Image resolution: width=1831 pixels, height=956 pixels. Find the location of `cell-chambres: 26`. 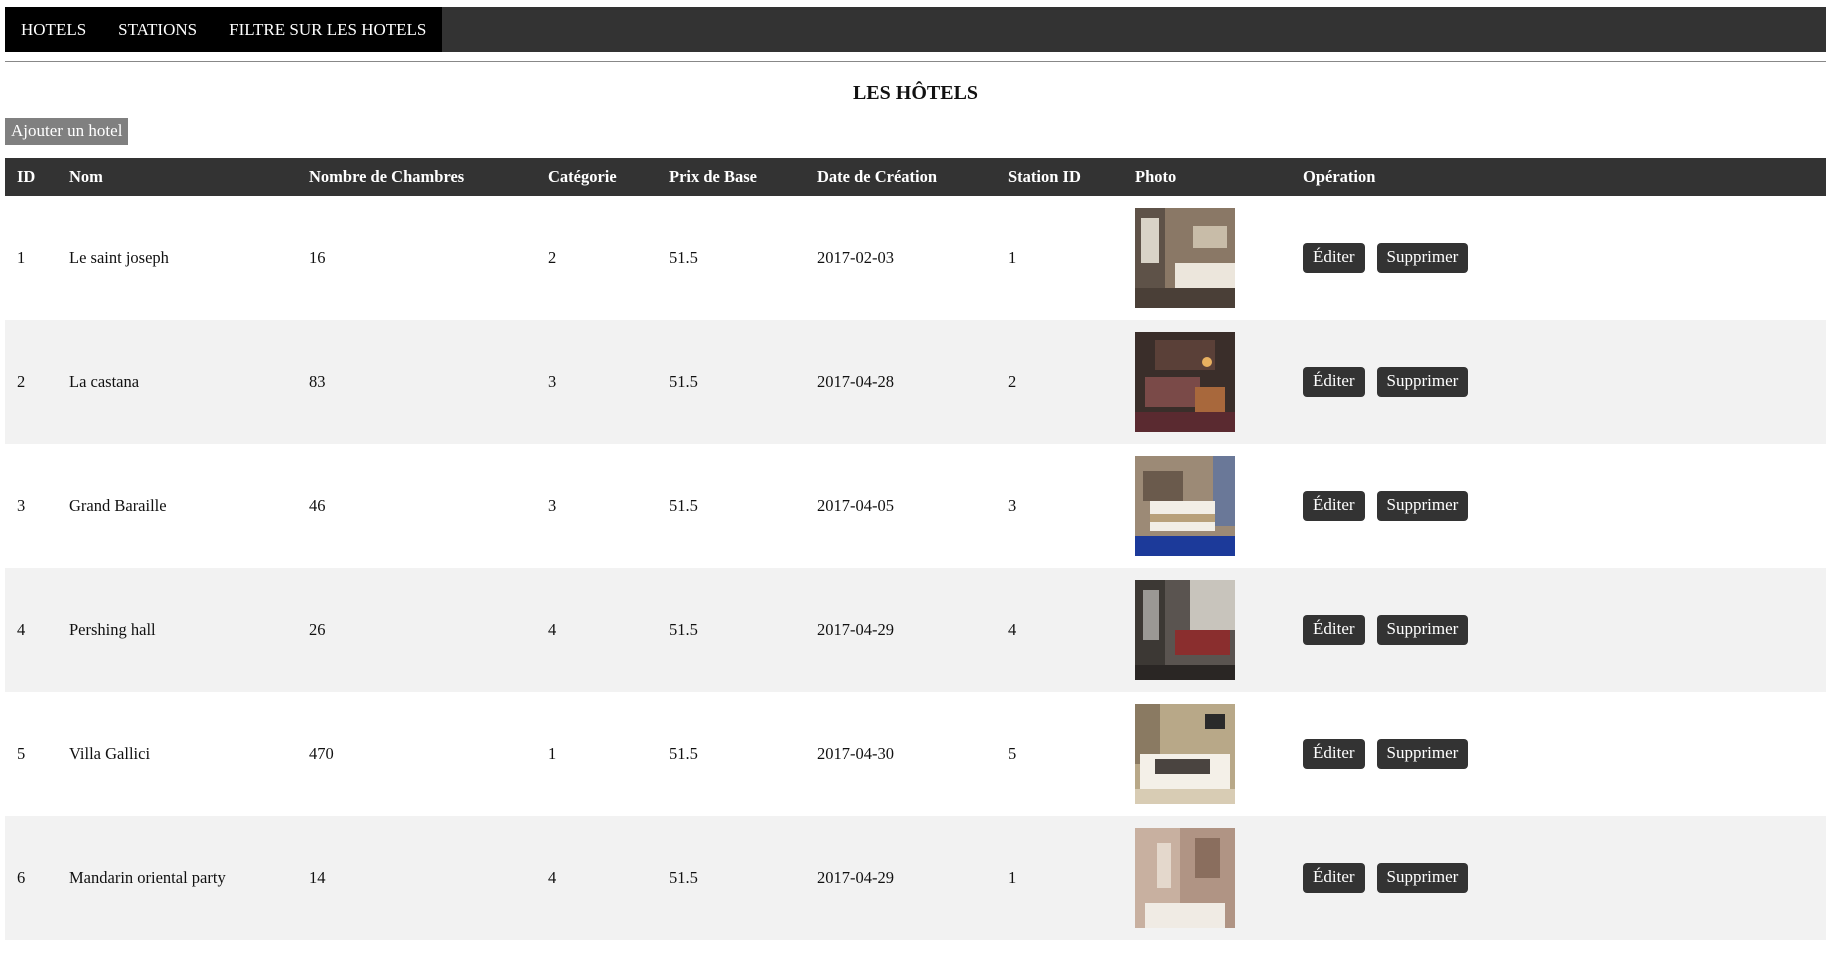

cell-chambres: 26 is located at coordinates (317, 629).